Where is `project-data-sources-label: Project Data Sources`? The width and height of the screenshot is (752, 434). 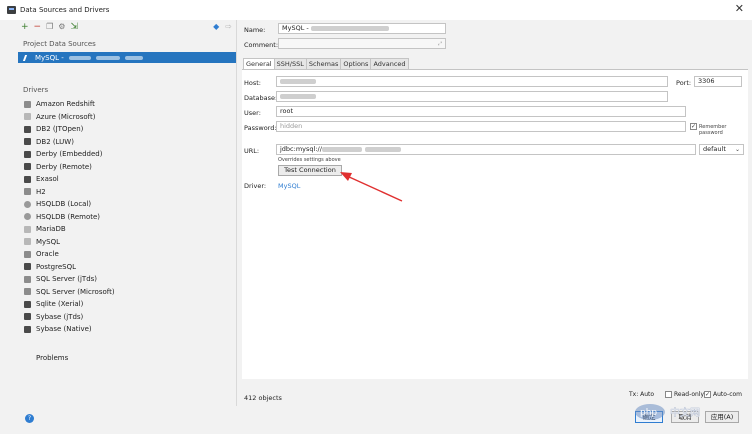
project-data-sources-label: Project Data Sources is located at coordinates (59, 44).